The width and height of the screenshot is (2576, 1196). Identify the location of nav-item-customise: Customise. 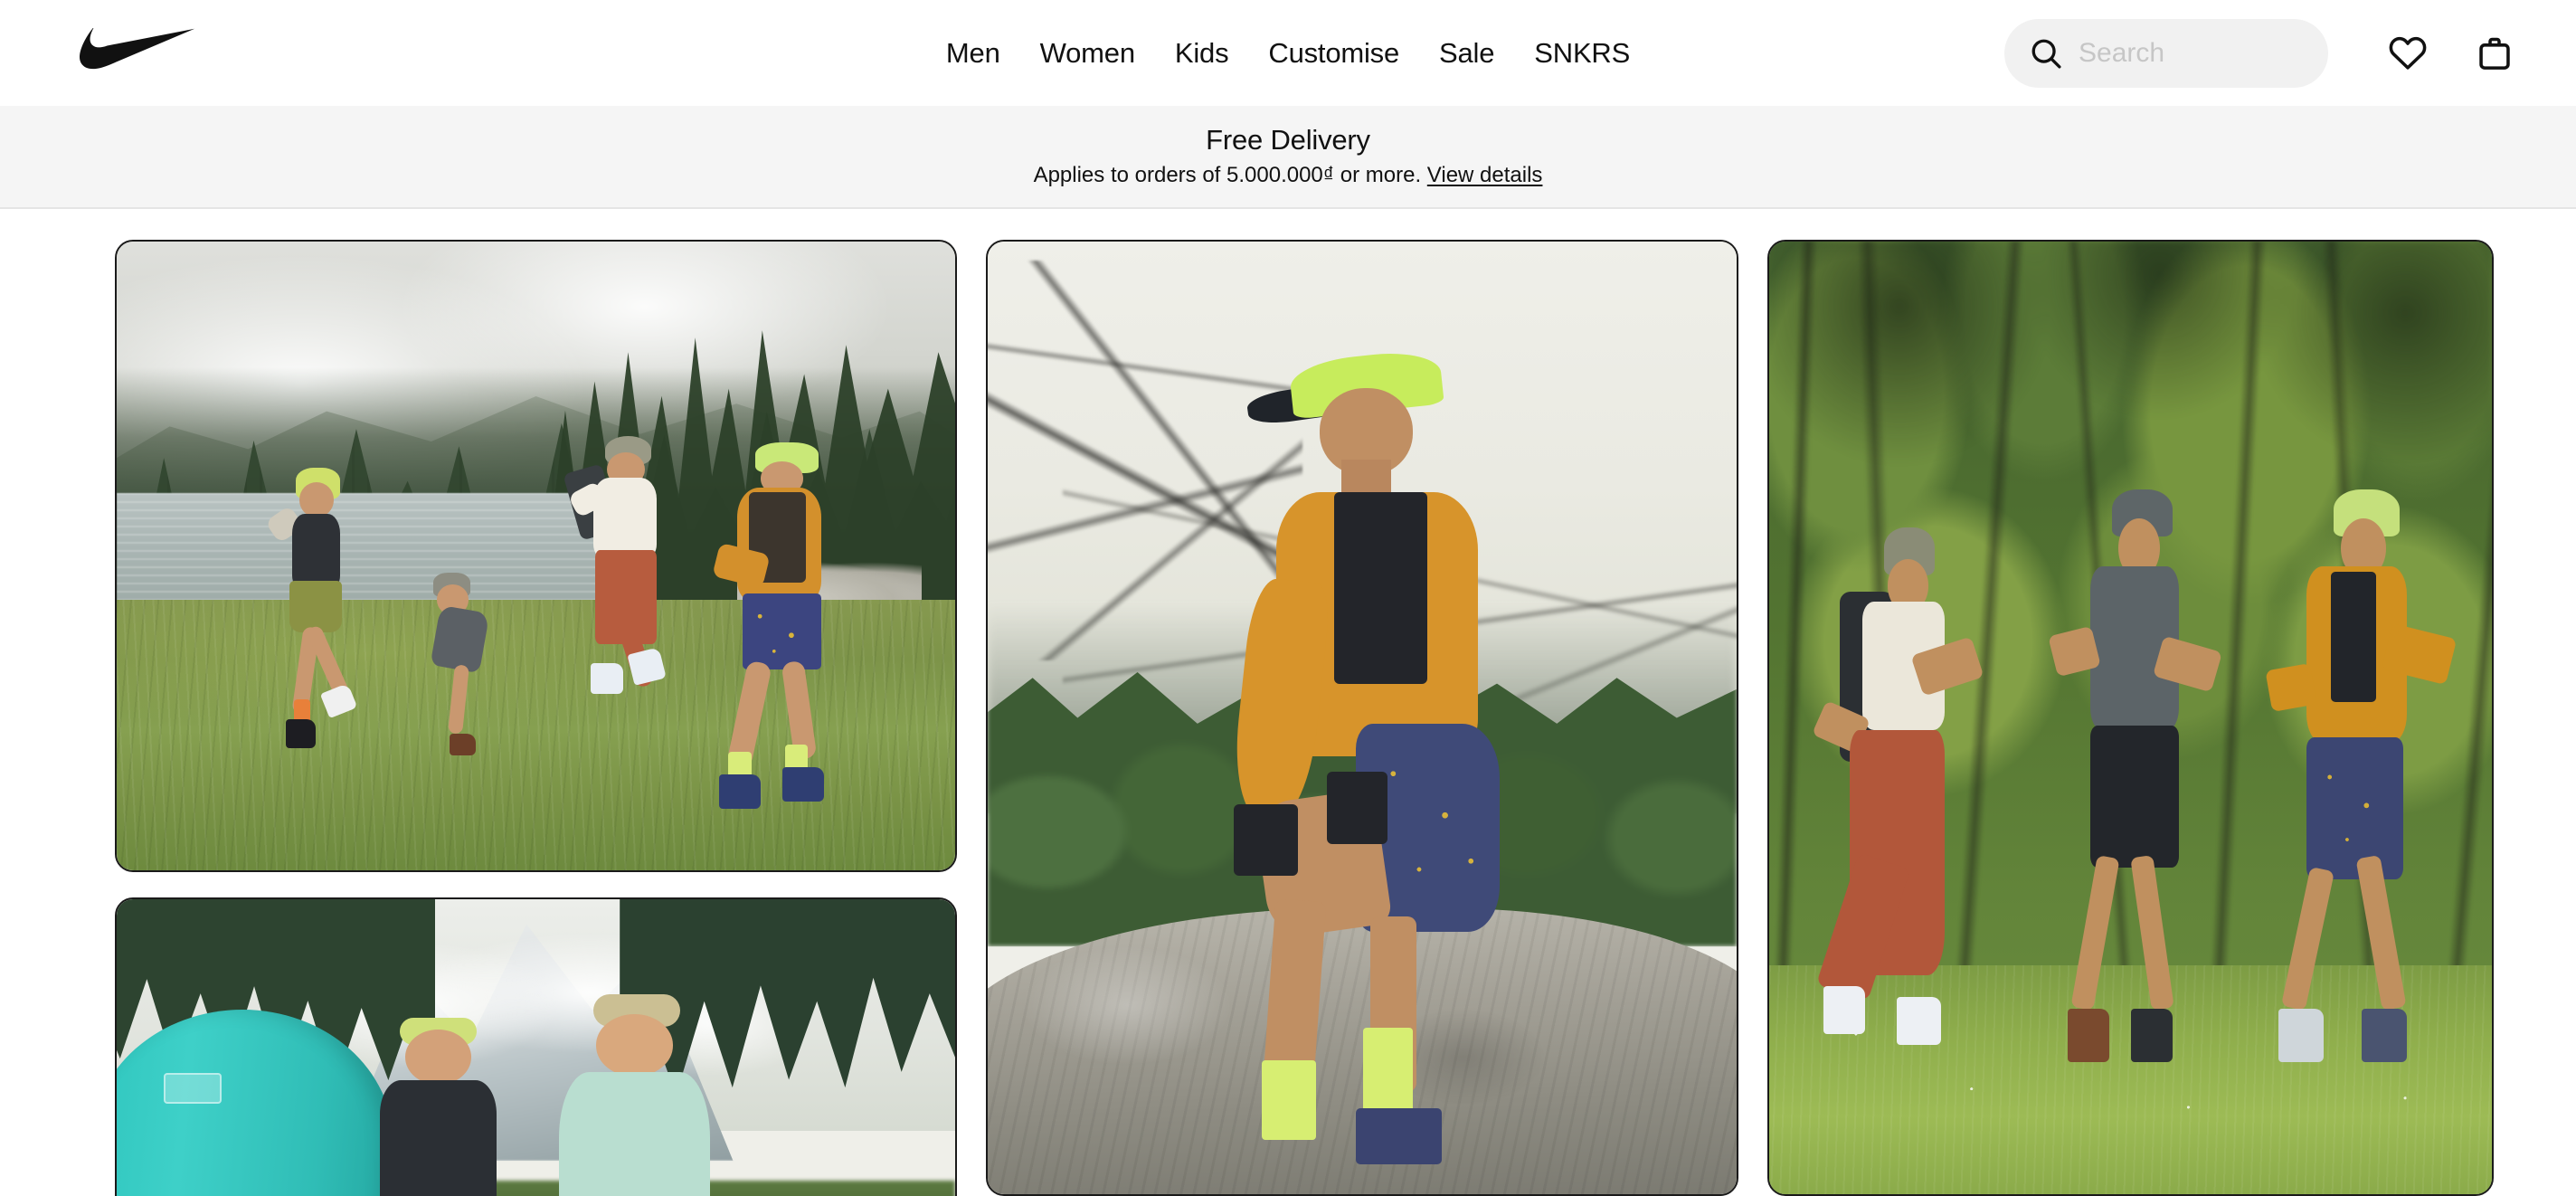
(1333, 53).